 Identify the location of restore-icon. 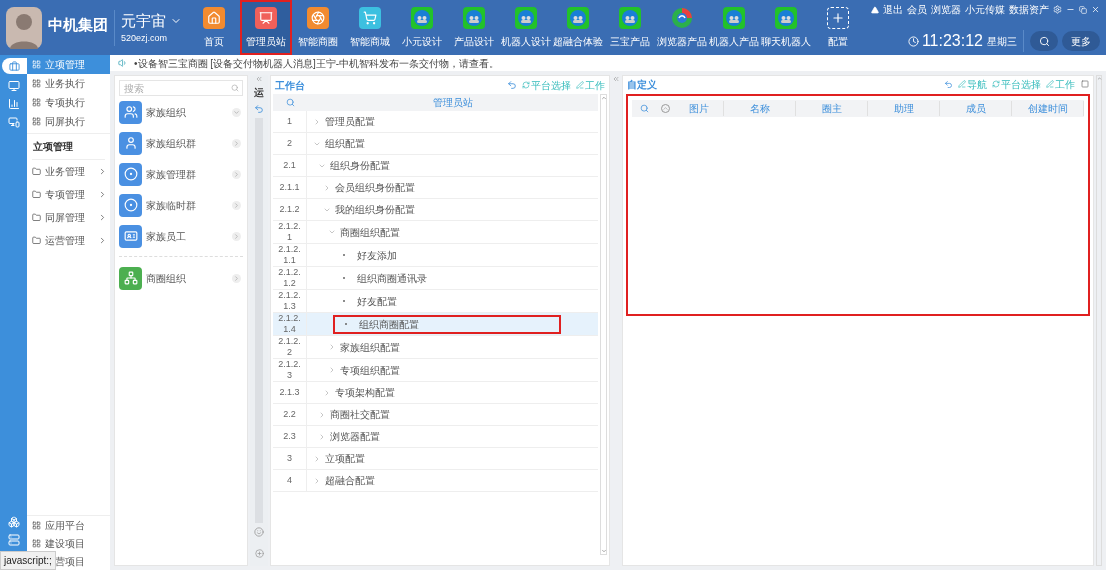
(1083, 9).